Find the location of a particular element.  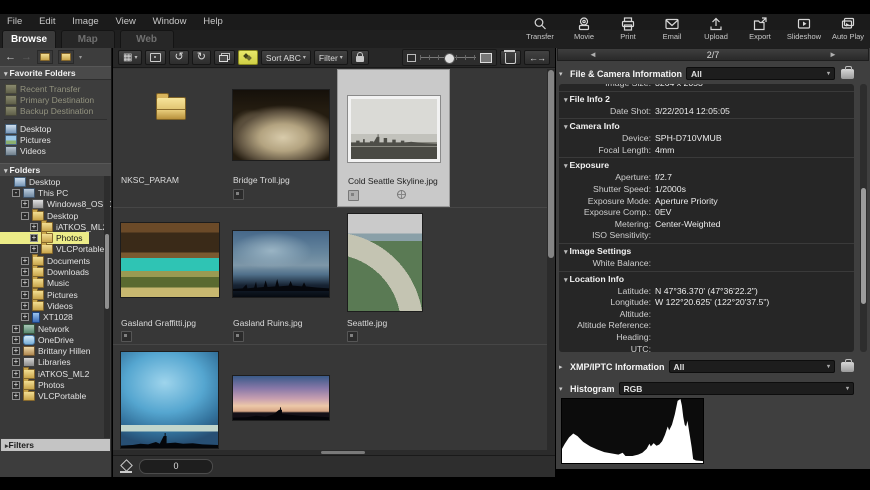

folders-header: Folders is located at coordinates (55, 170).